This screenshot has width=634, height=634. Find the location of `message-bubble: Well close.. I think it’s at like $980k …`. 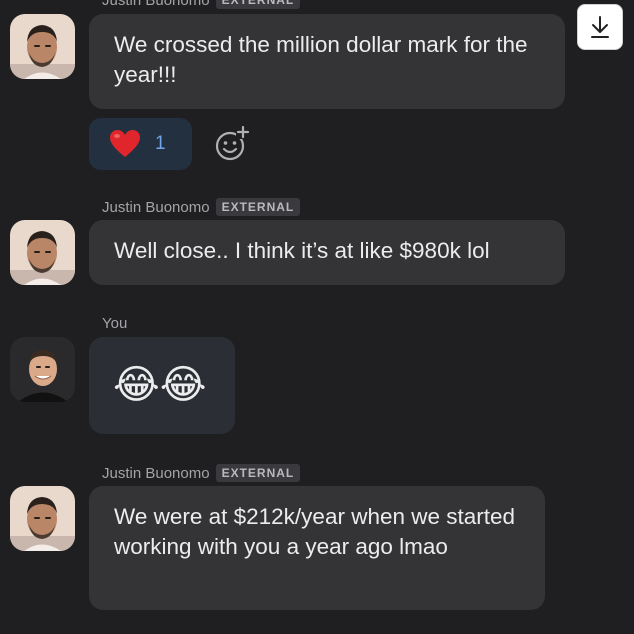

message-bubble: Well close.. I think it’s at like $980k … is located at coordinates (327, 252).